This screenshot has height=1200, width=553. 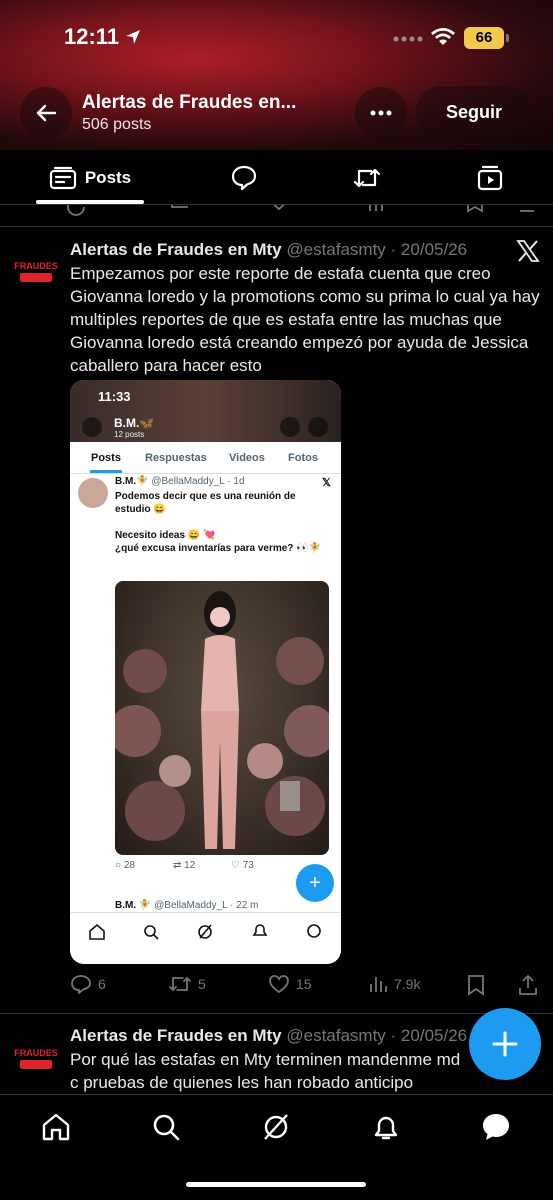 I want to click on reply-button: 6, so click(x=88, y=984).